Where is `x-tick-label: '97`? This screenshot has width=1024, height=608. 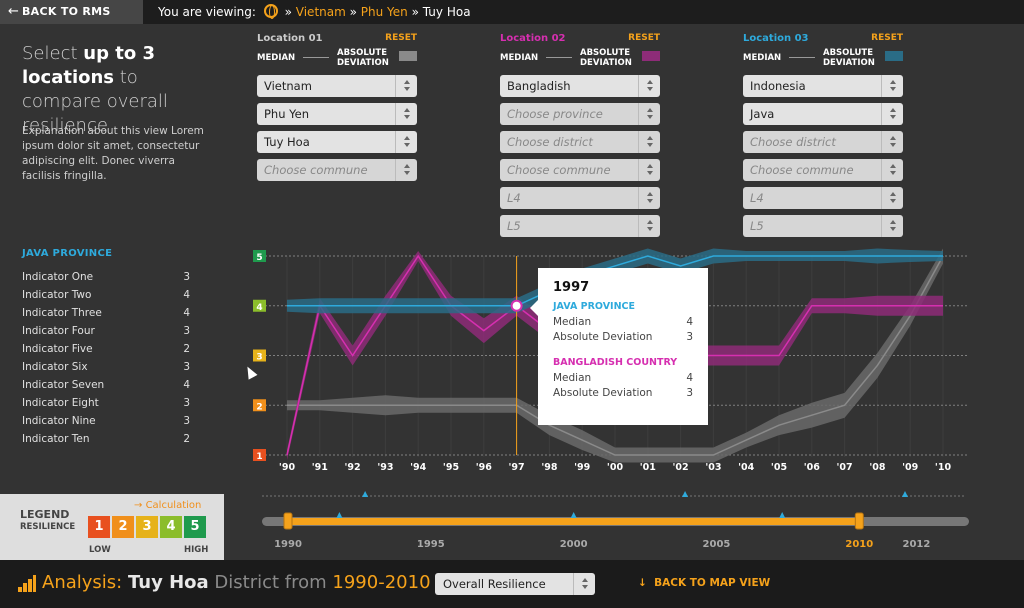
x-tick-label: '97 is located at coordinates (517, 467).